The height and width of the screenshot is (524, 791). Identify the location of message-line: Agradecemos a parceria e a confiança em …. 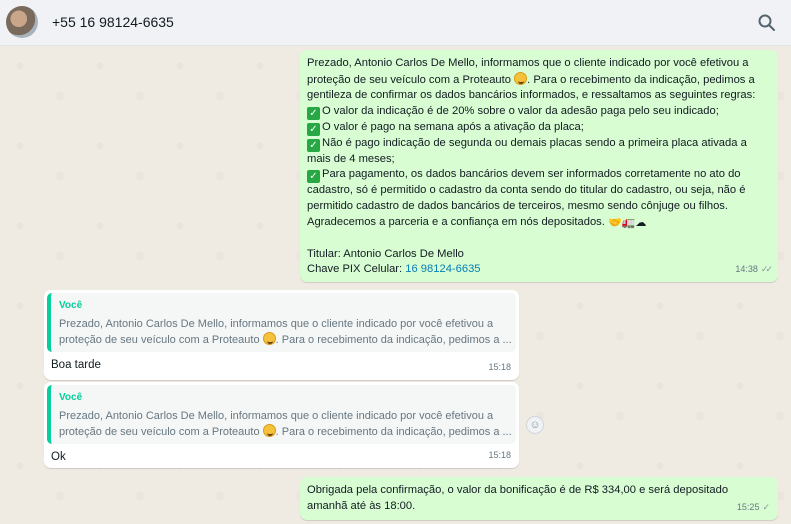
(456, 221).